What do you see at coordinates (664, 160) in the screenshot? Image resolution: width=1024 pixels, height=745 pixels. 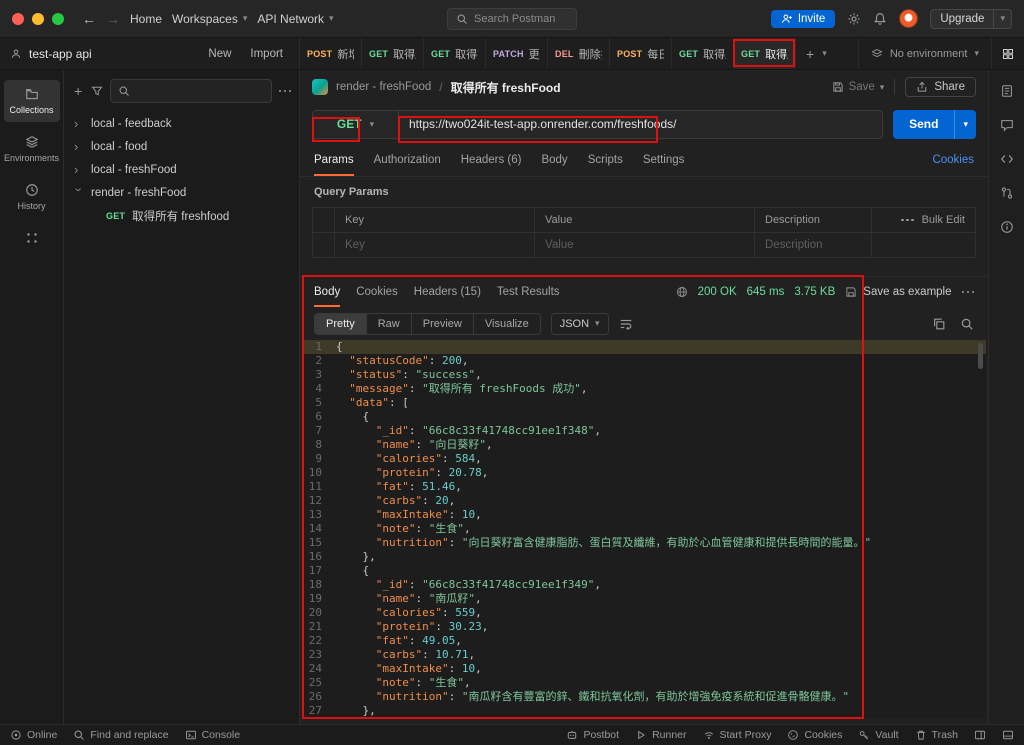 I see `tab-settings: Settings` at bounding box center [664, 160].